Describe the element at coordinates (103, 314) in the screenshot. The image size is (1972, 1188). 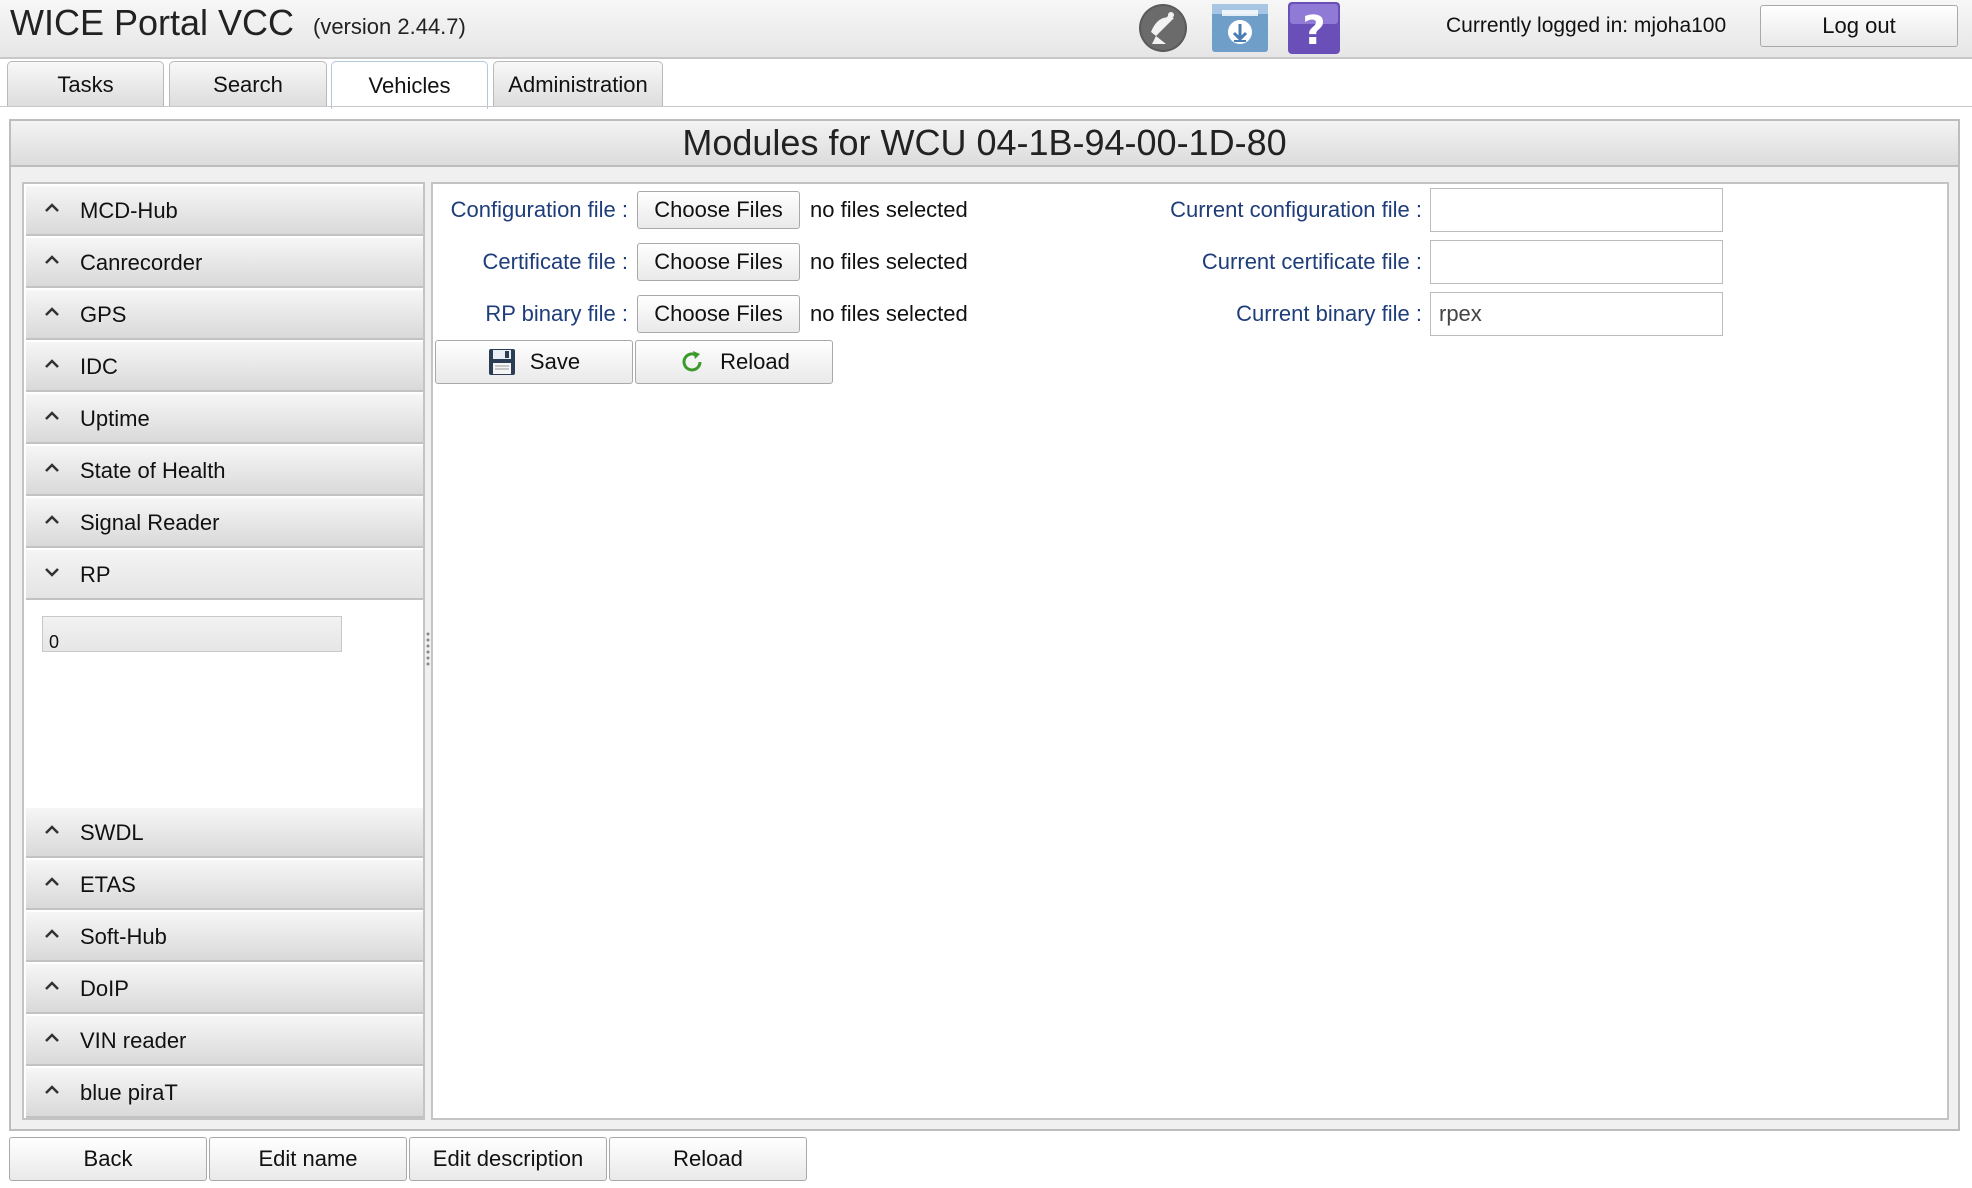
I see `module-label: GPS` at that location.